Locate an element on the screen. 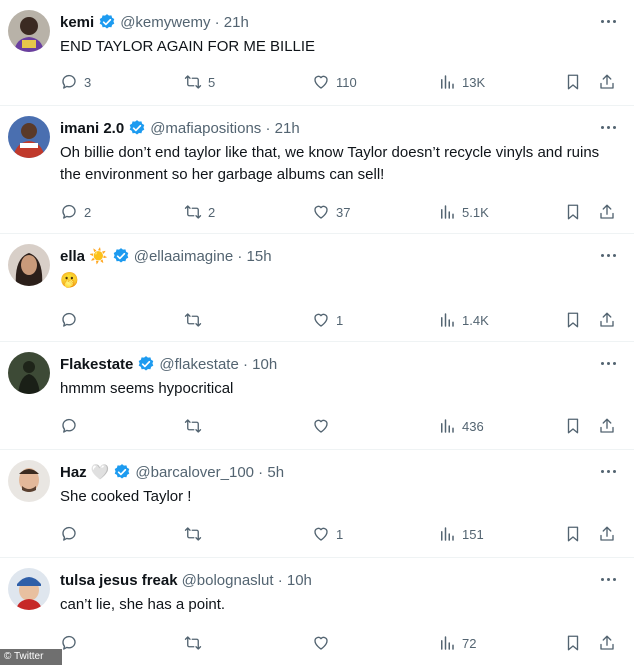 The height and width of the screenshot is (665, 634). display-name: tulsa jesus freak is located at coordinates (119, 580).